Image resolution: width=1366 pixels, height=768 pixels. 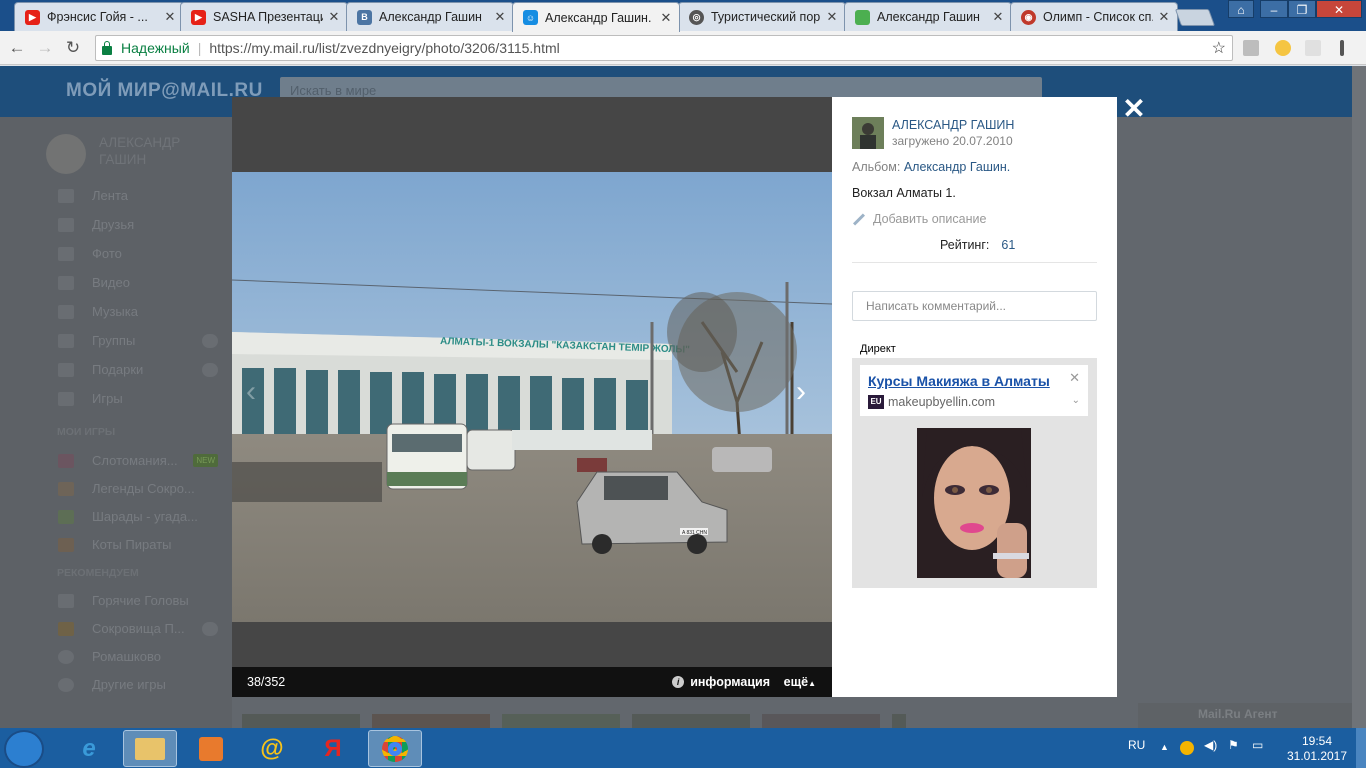 What do you see at coordinates (1342, 48) in the screenshot?
I see `menu-icon` at bounding box center [1342, 48].